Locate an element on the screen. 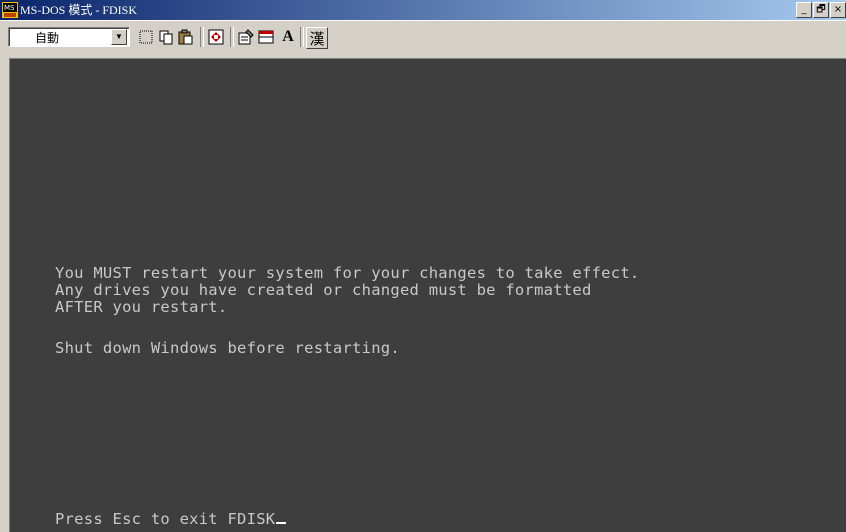 The height and width of the screenshot is (532, 846). paste-button is located at coordinates (186, 37).